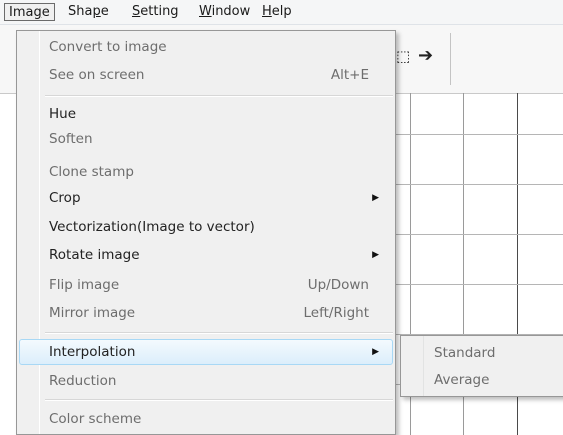  I want to click on menu-item-label: Average, so click(462, 380).